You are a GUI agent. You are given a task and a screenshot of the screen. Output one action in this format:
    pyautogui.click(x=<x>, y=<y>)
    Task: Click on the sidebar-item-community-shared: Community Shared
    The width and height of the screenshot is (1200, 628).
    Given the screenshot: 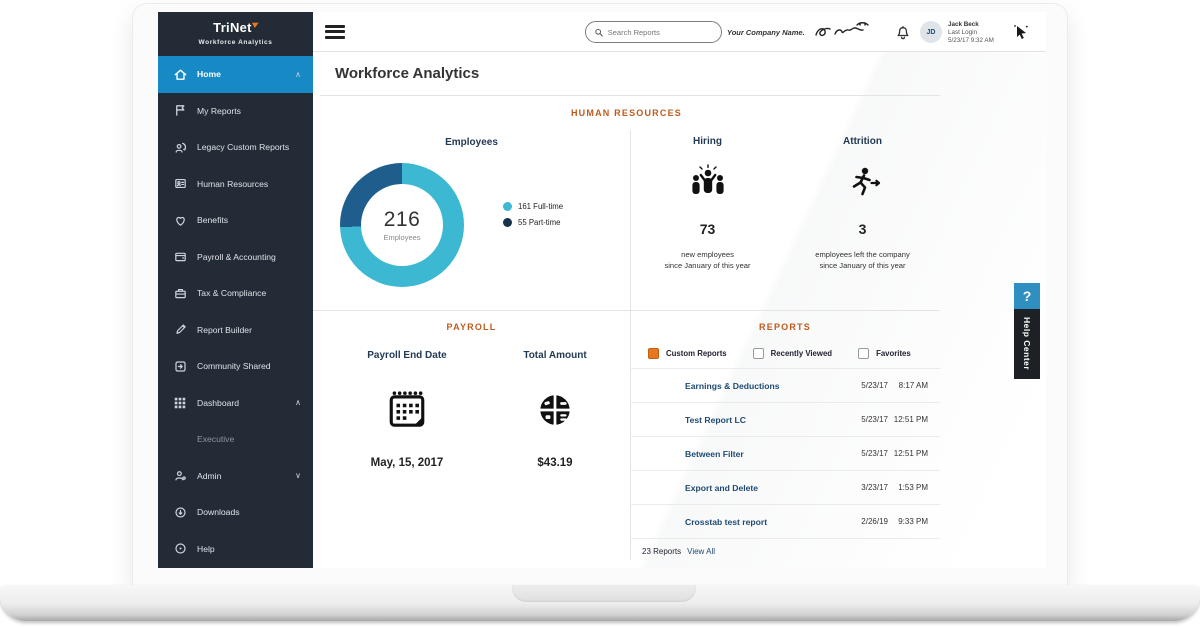 What is the action you would take?
    pyautogui.click(x=235, y=366)
    